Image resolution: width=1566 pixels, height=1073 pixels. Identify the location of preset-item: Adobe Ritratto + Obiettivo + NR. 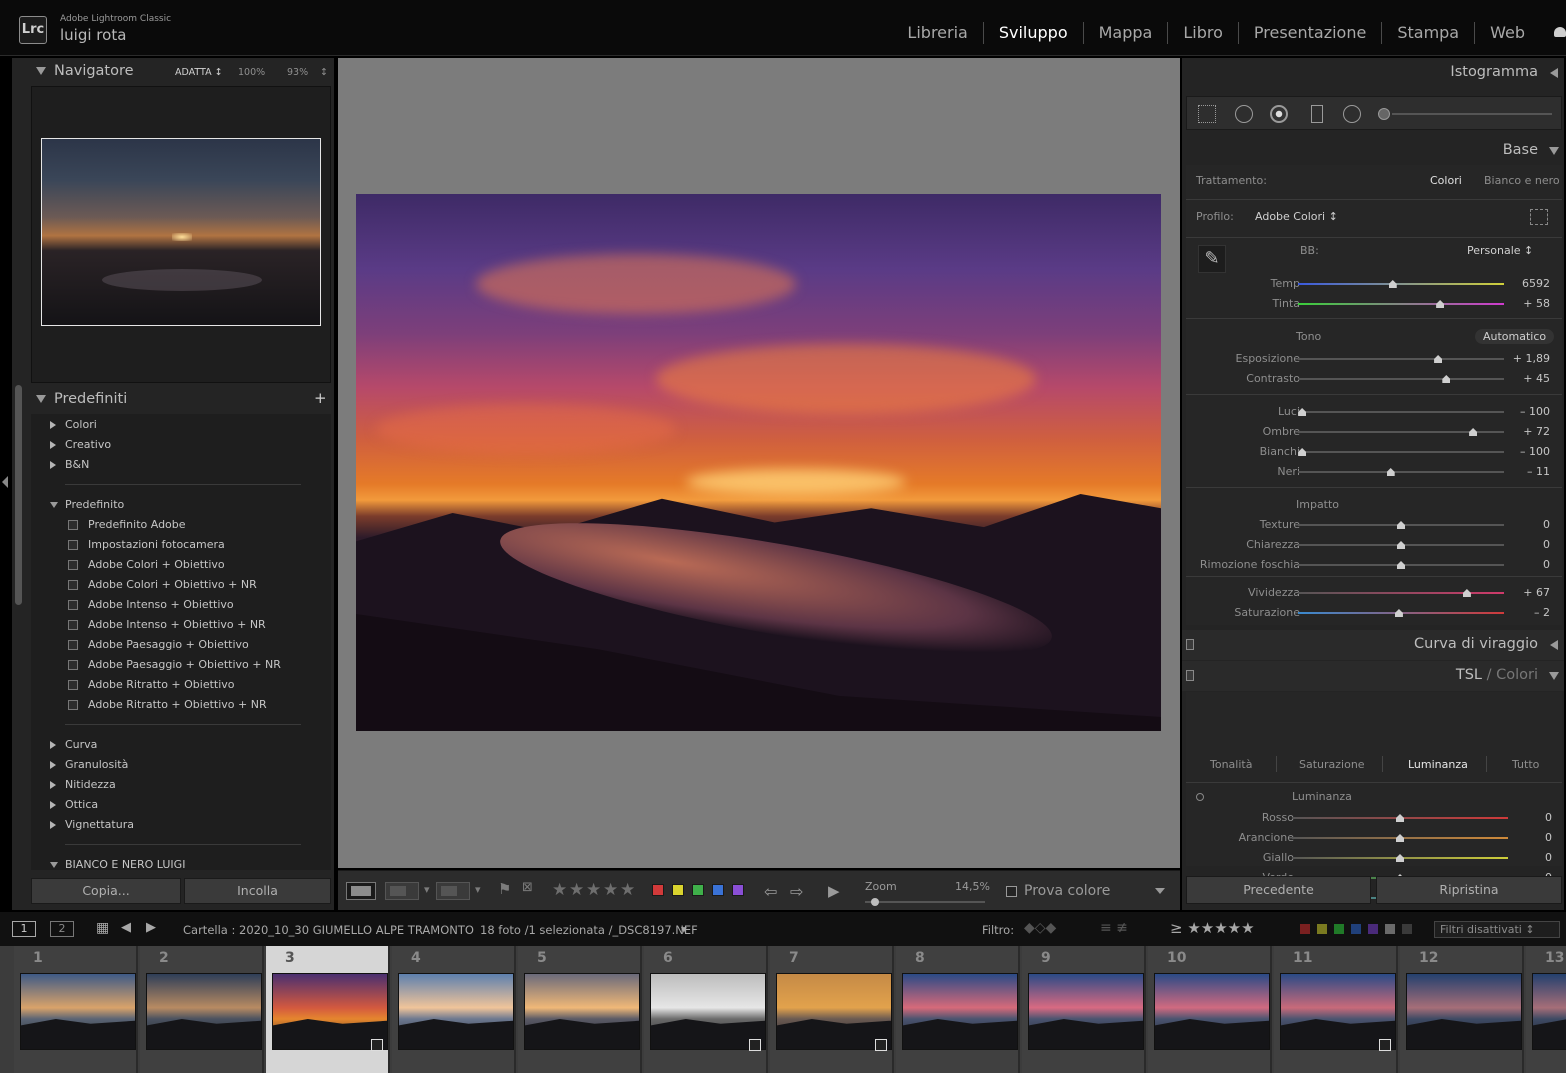
(181, 705).